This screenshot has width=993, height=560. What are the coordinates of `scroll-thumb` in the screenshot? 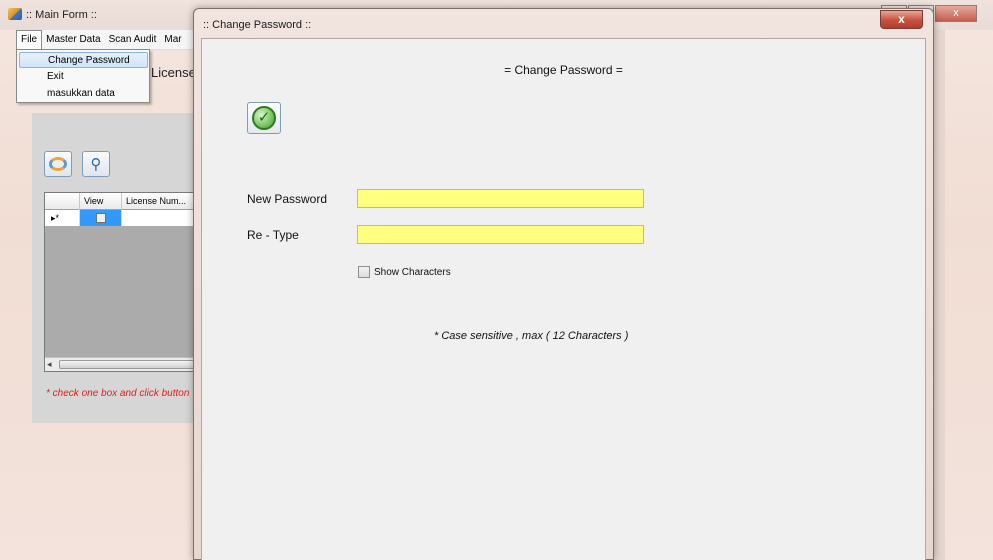 It's located at (127, 364).